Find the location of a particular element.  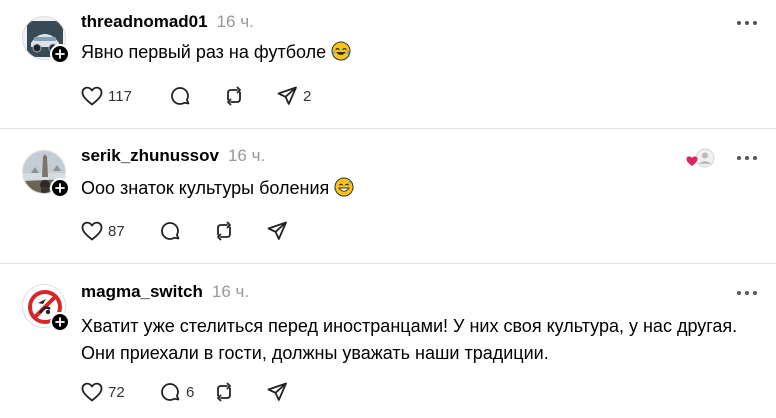

post-actions: 117 2 is located at coordinates (195, 96).